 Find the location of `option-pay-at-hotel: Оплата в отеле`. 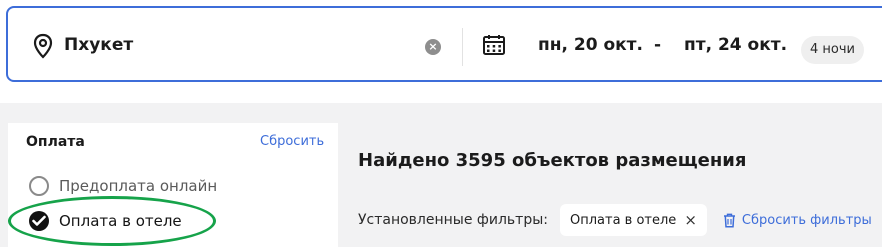

option-pay-at-hotel: Оплата в отеле is located at coordinates (105, 221).